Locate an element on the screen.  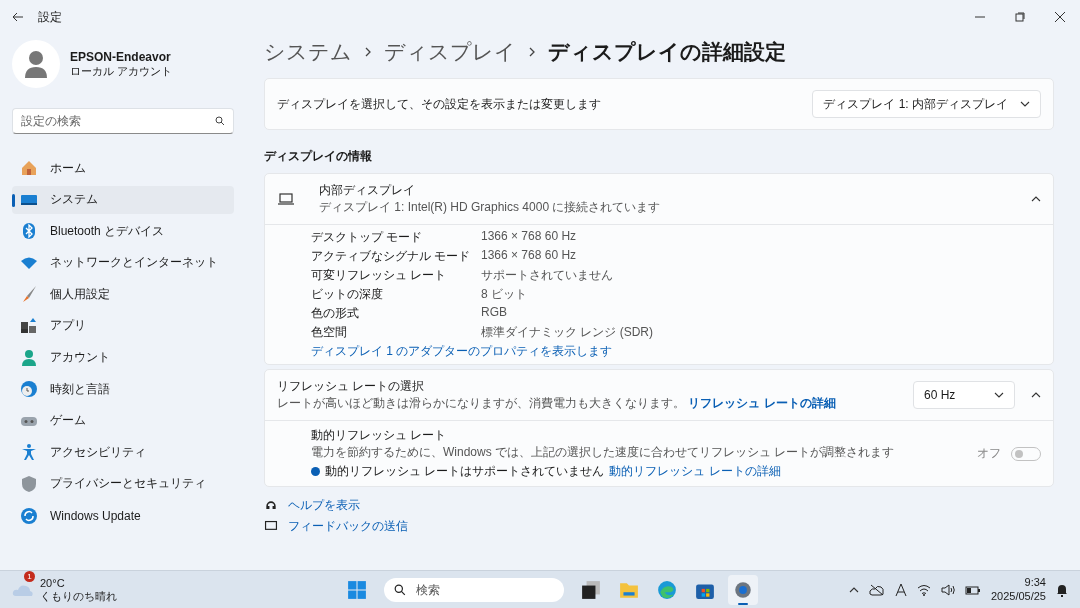
sidebar-item: Bluetooth とデバイス is located at coordinates (123, 231).